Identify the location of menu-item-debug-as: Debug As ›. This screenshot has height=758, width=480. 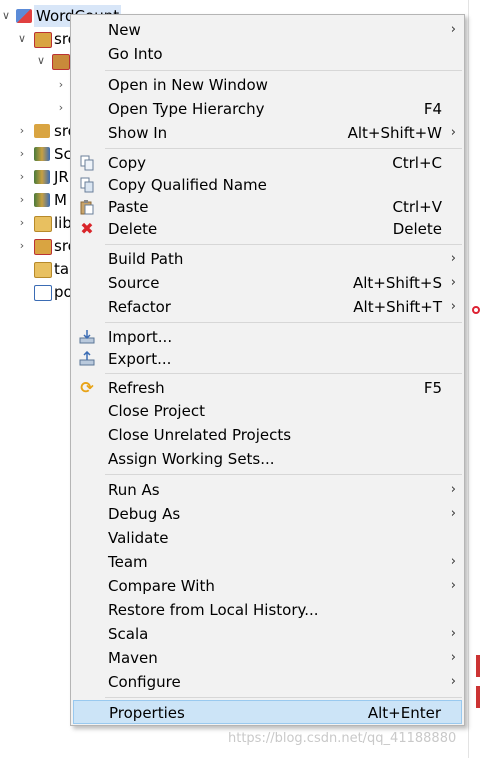
(267, 514).